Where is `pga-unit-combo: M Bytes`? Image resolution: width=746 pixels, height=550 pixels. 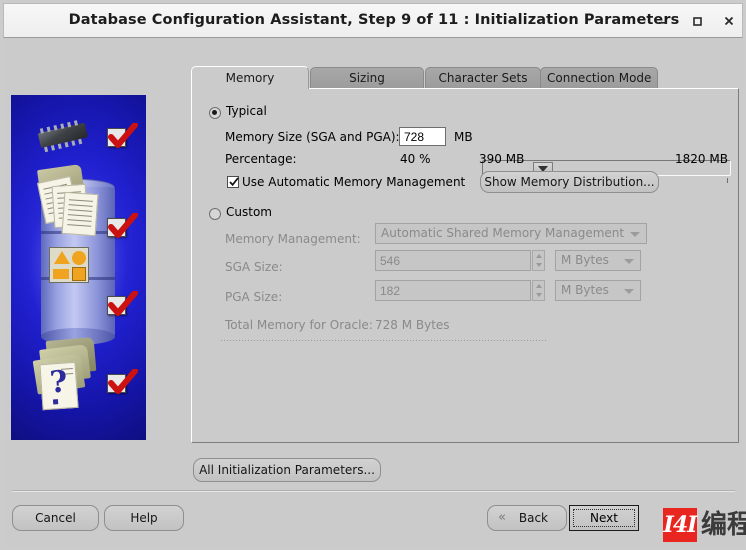 pga-unit-combo: M Bytes is located at coordinates (598, 290).